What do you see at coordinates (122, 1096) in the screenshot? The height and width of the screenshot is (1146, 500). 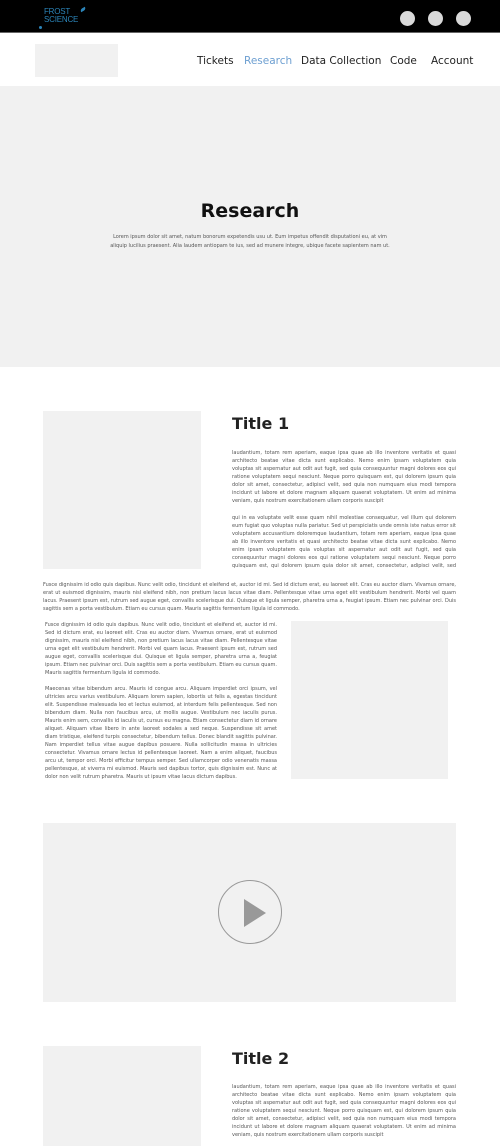 I see `section2-image-placeholder` at bounding box center [122, 1096].